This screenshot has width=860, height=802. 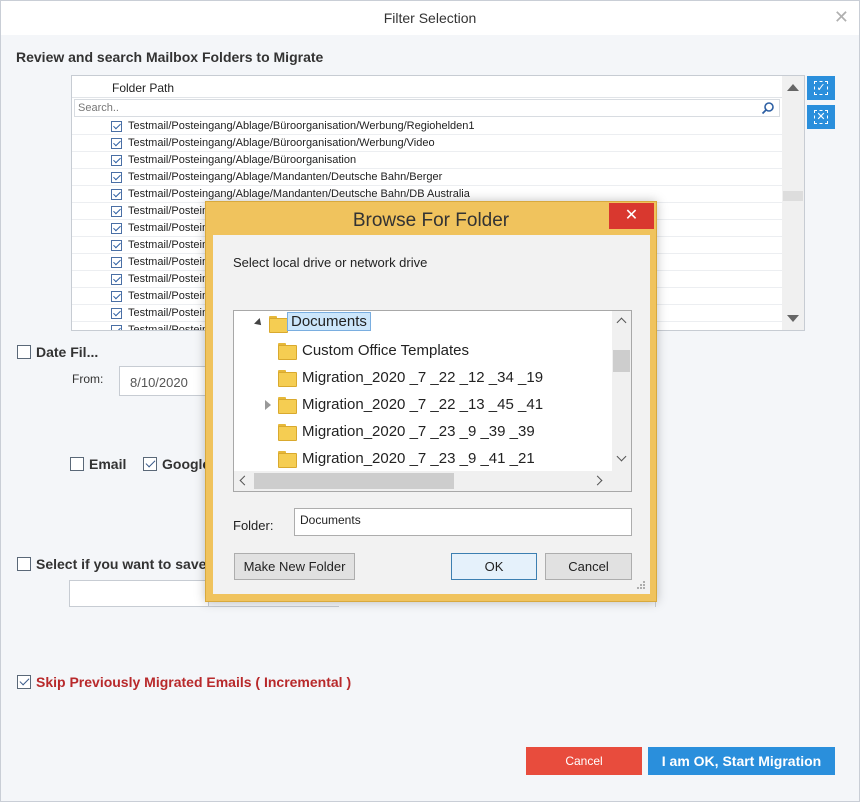 I want to click on email-checkbox, so click(x=77, y=464).